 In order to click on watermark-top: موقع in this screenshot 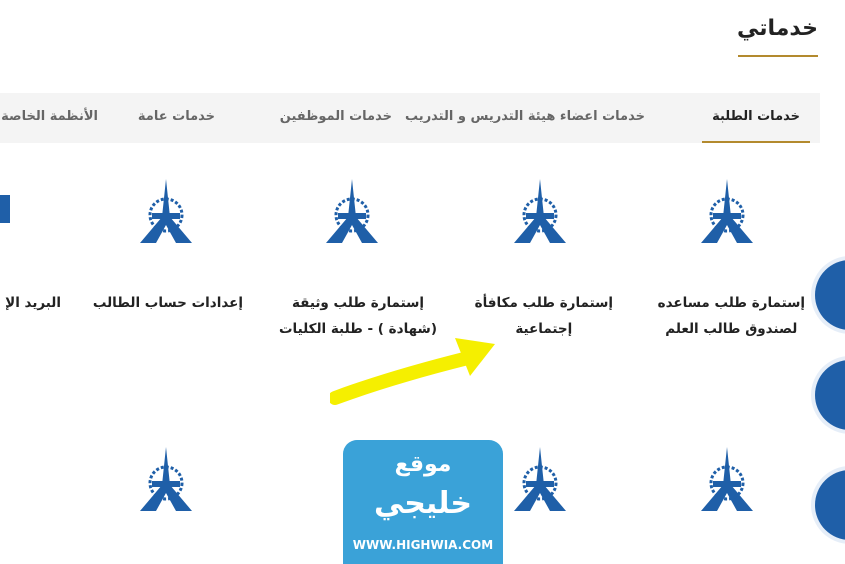, I will do `click(423, 464)`.